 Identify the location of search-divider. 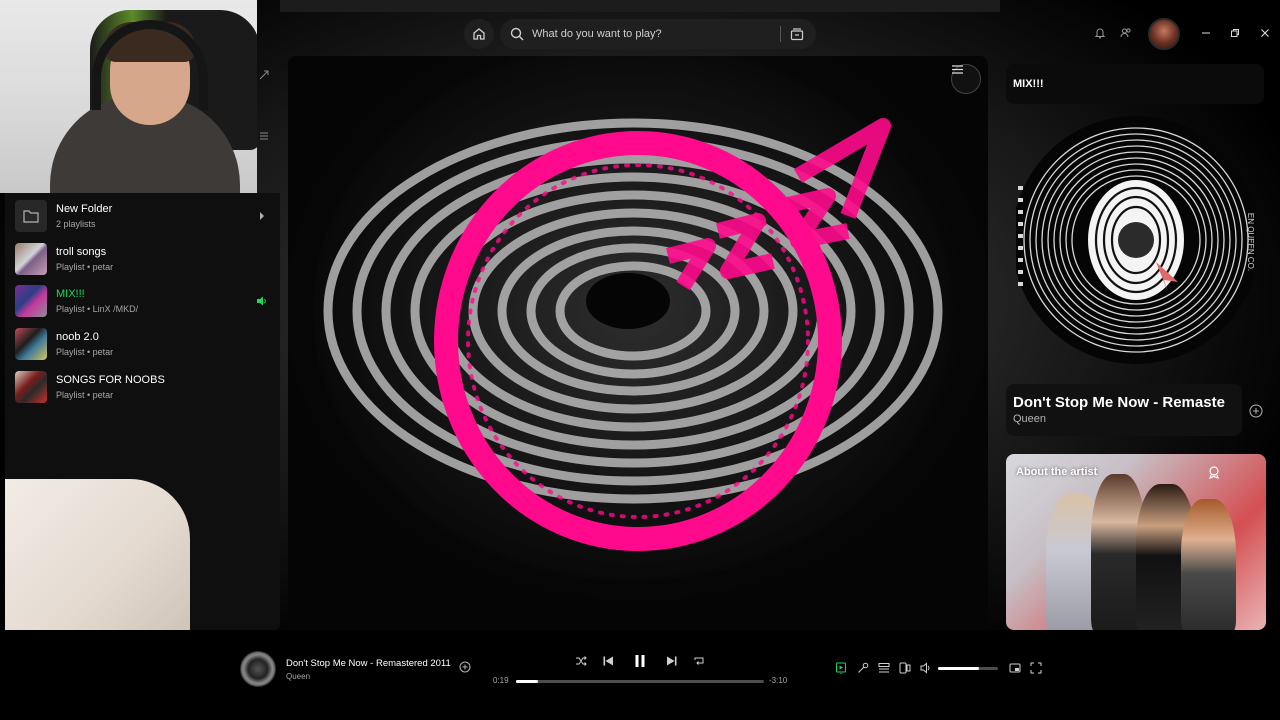
(780, 34).